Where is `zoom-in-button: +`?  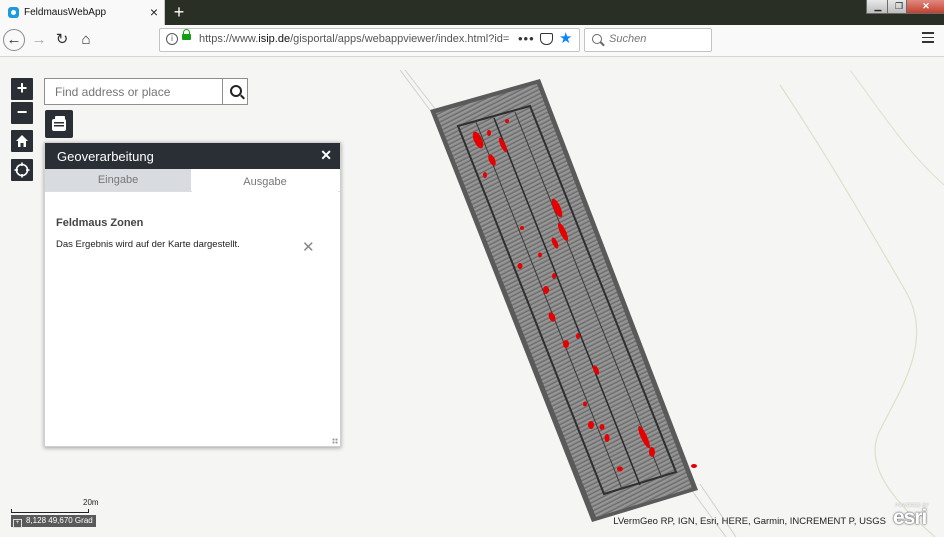 zoom-in-button: + is located at coordinates (22, 89).